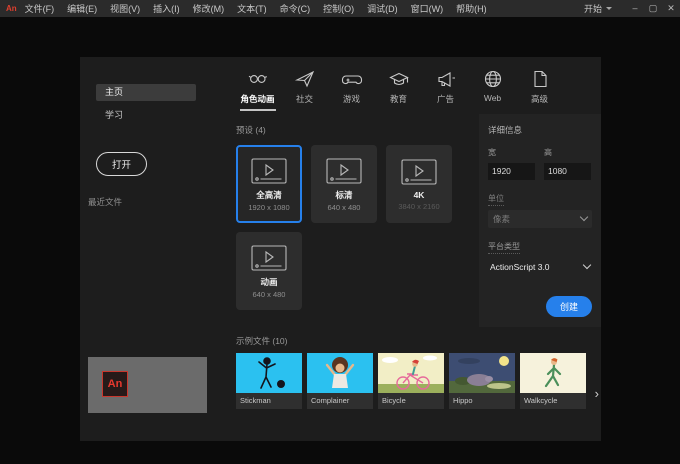 This screenshot has width=680, height=464. I want to click on gamepad-icon, so click(351, 80).